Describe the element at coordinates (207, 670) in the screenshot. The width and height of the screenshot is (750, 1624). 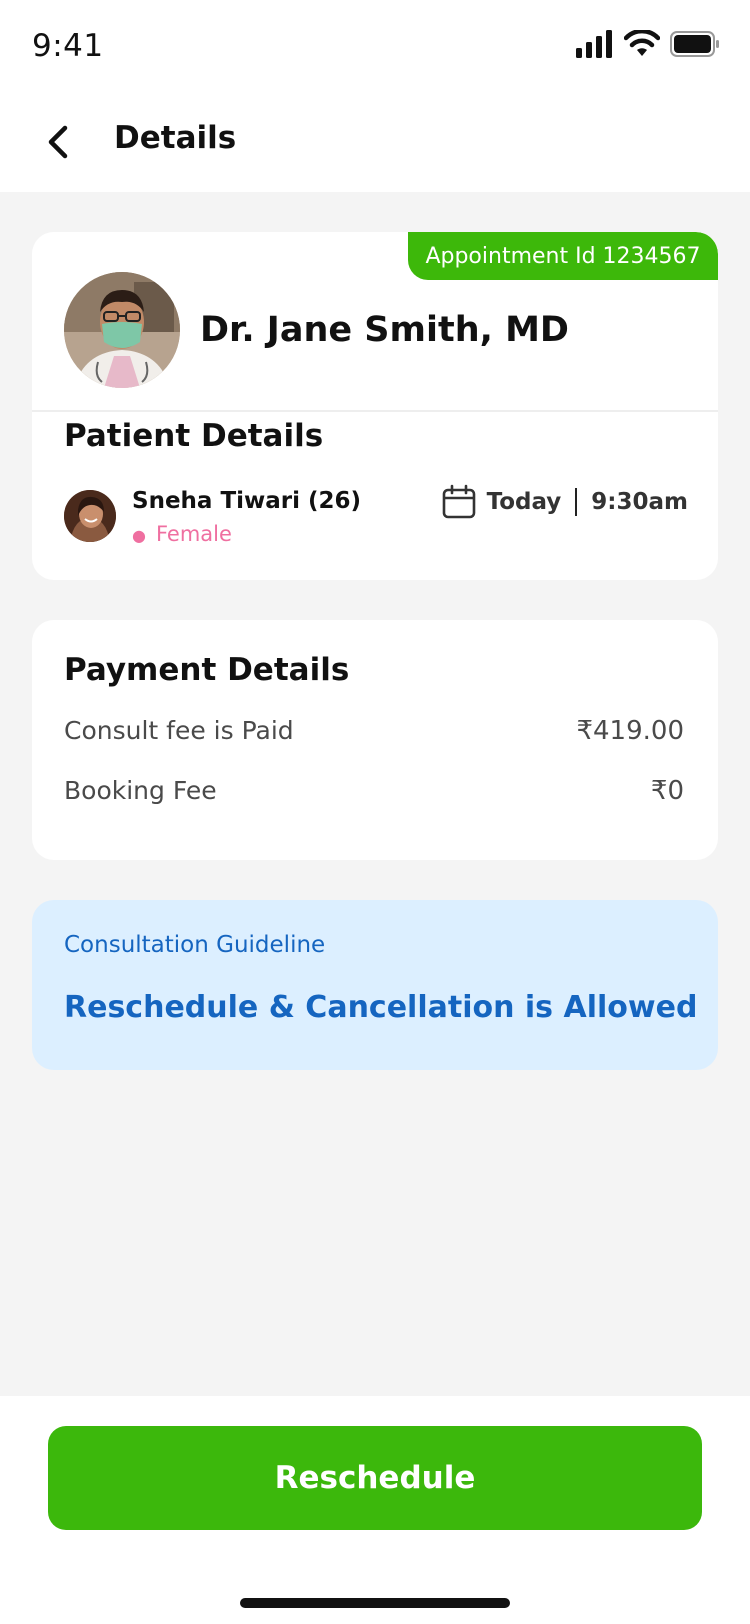
I see `payment-details-title: Payment Details` at that location.